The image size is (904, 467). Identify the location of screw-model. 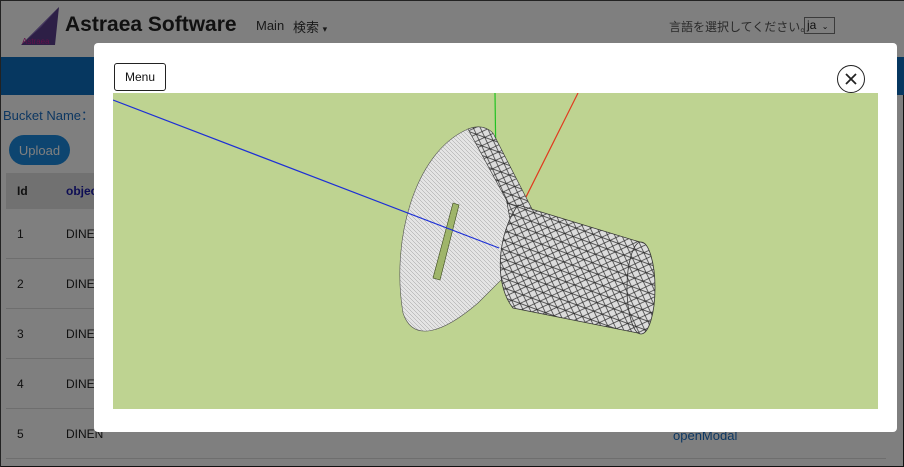
(527, 230).